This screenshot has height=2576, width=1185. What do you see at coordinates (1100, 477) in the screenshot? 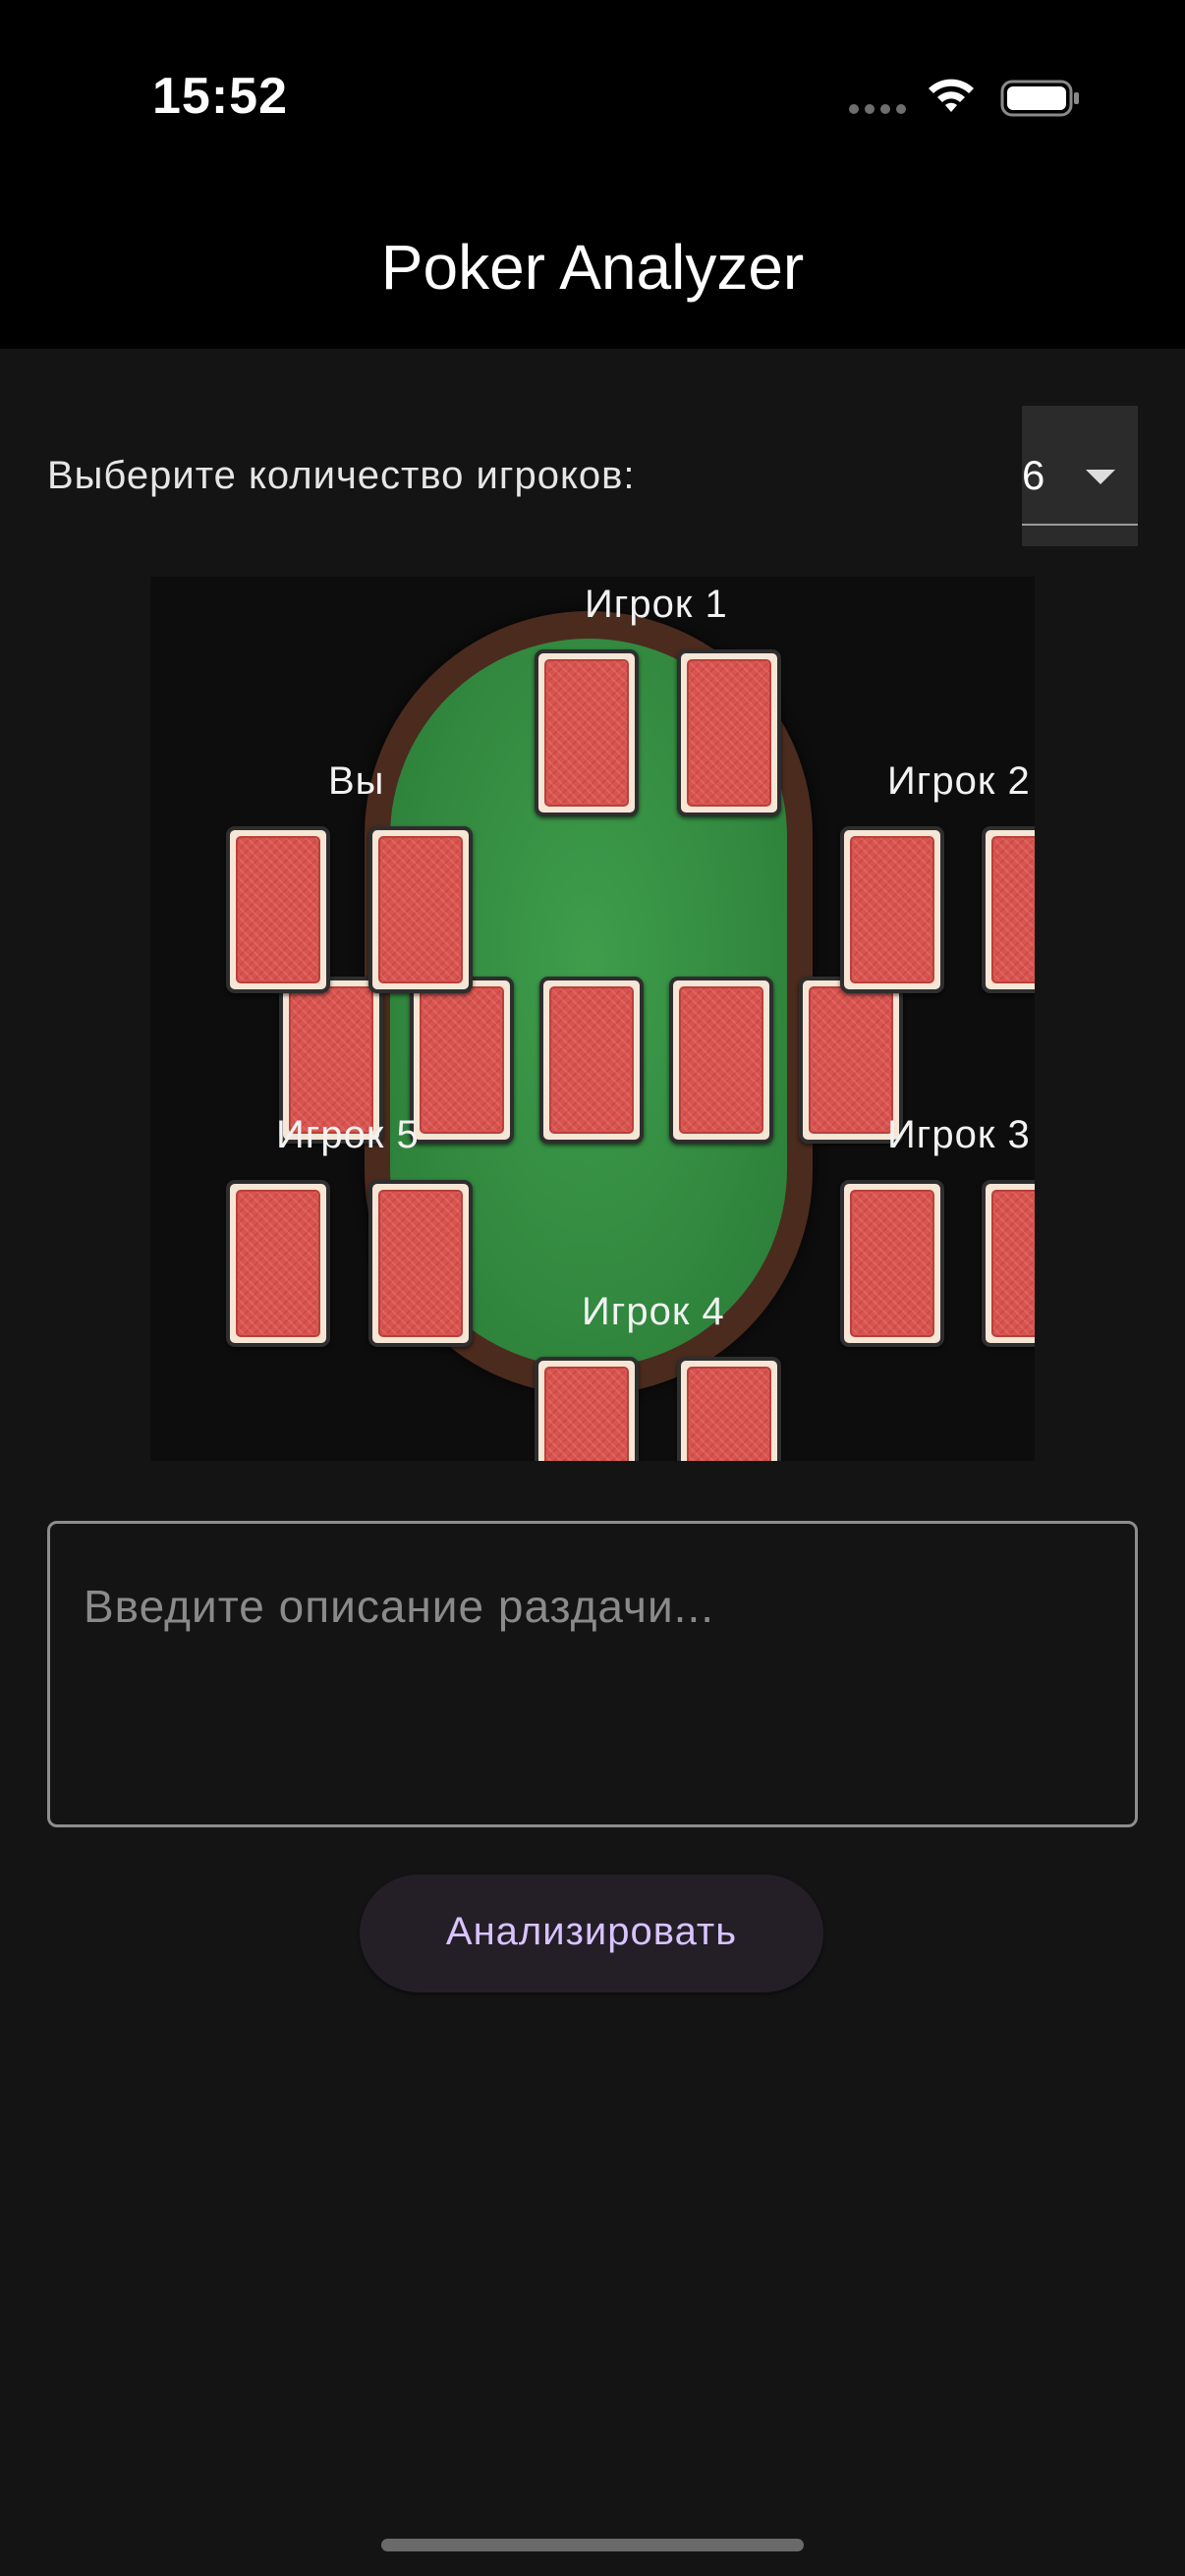
I see `dropdown-arrow-icon` at bounding box center [1100, 477].